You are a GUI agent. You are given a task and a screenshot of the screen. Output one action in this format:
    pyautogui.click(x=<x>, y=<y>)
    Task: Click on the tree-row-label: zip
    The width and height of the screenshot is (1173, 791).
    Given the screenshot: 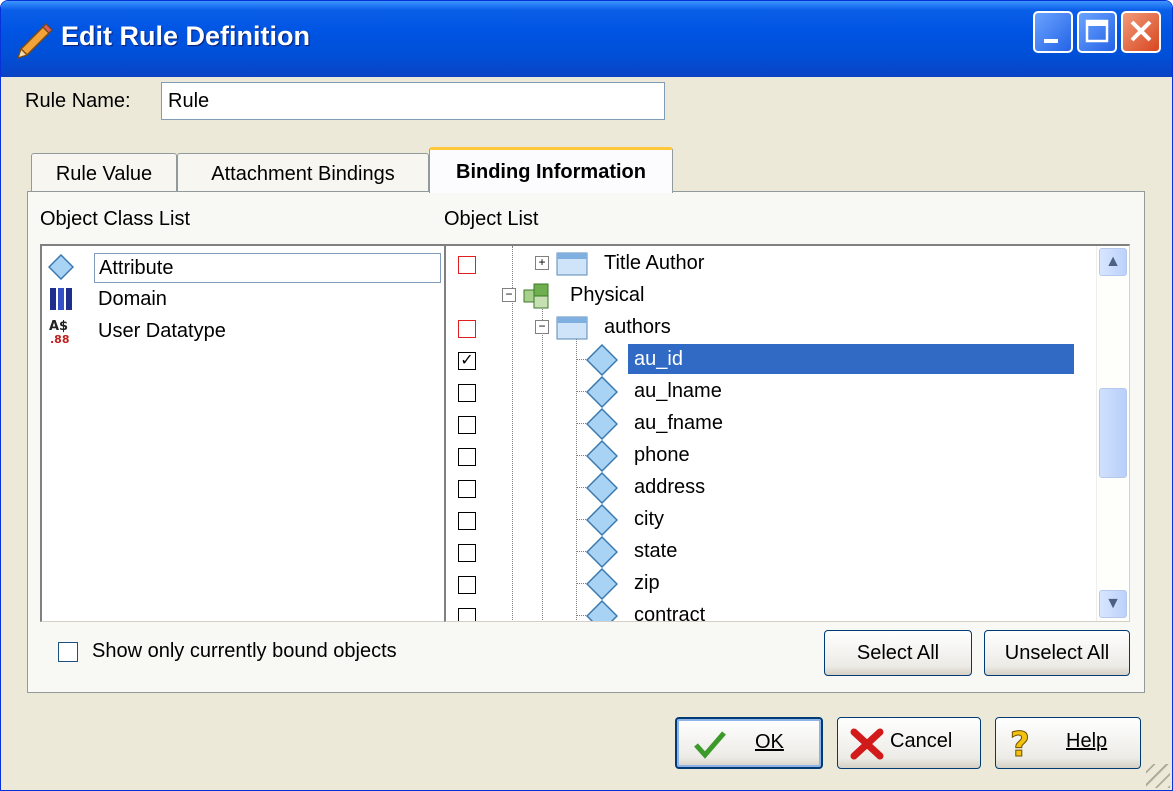 What is the action you would take?
    pyautogui.click(x=647, y=583)
    